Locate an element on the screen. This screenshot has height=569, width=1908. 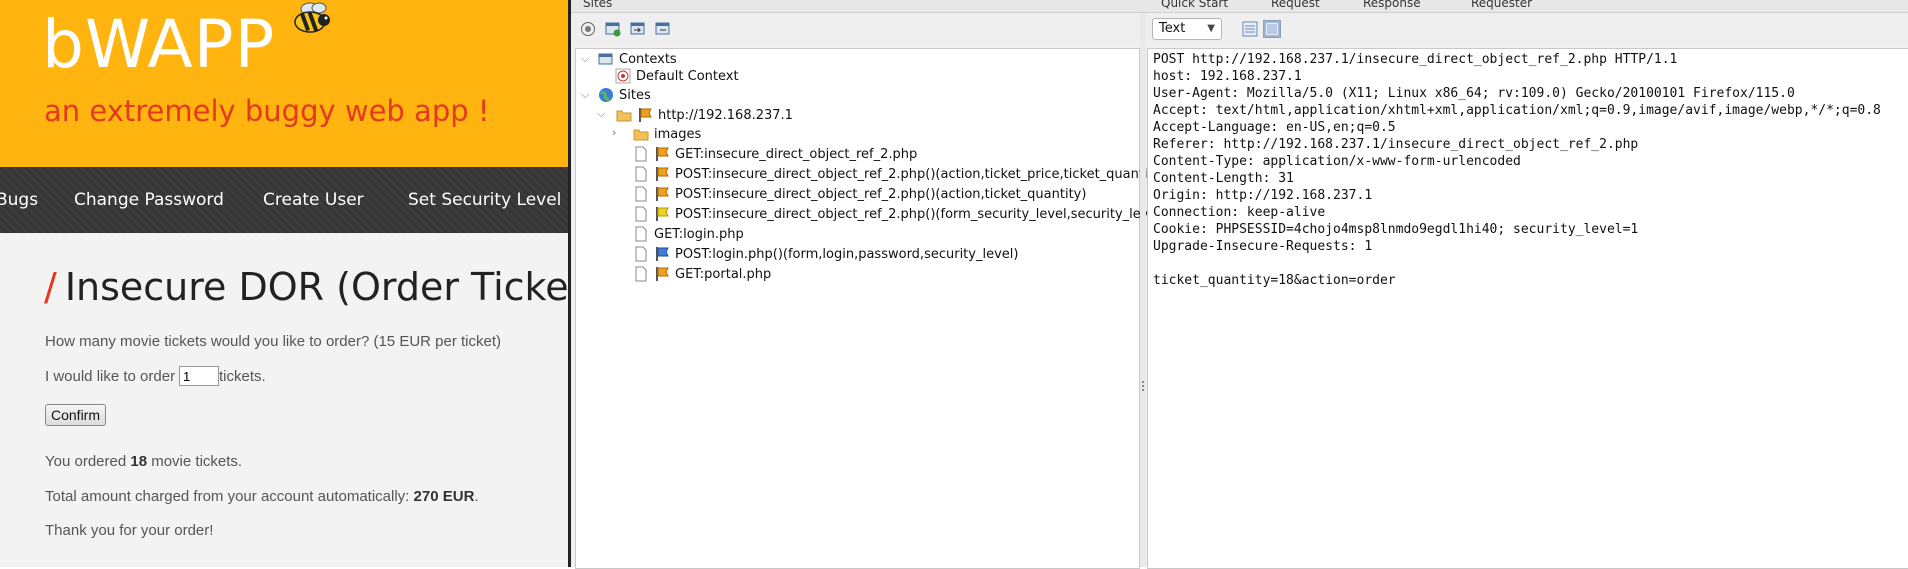
combined-view-icon is located at coordinates (1272, 29).